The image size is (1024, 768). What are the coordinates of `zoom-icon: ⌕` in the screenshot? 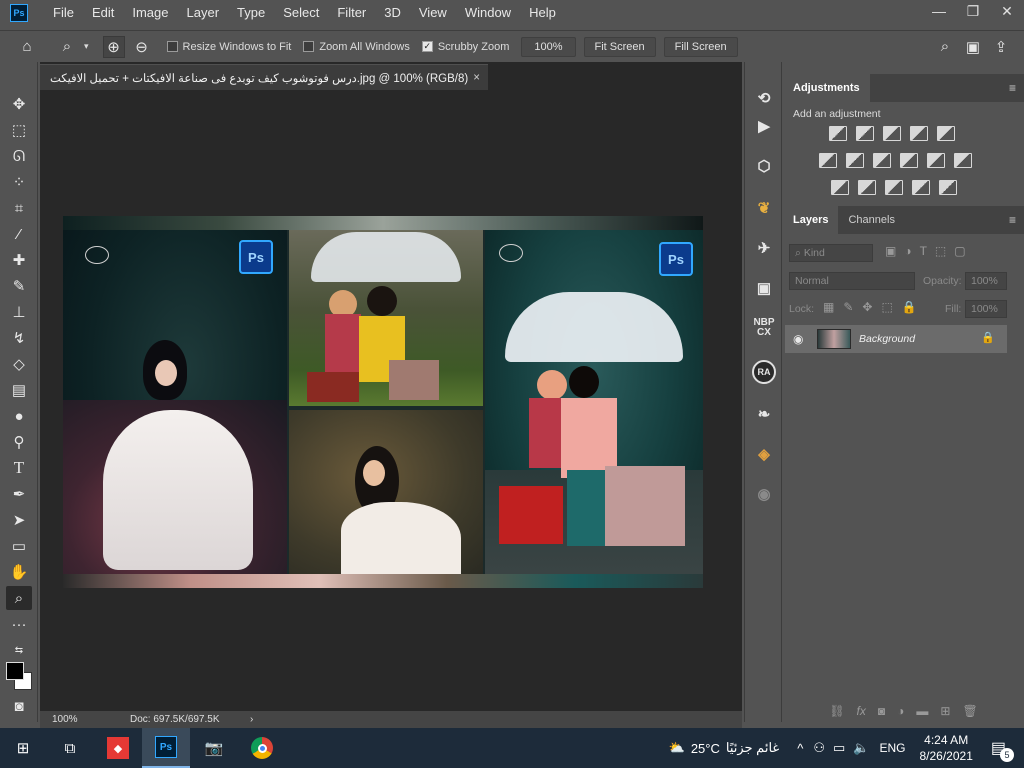 It's located at (67, 47).